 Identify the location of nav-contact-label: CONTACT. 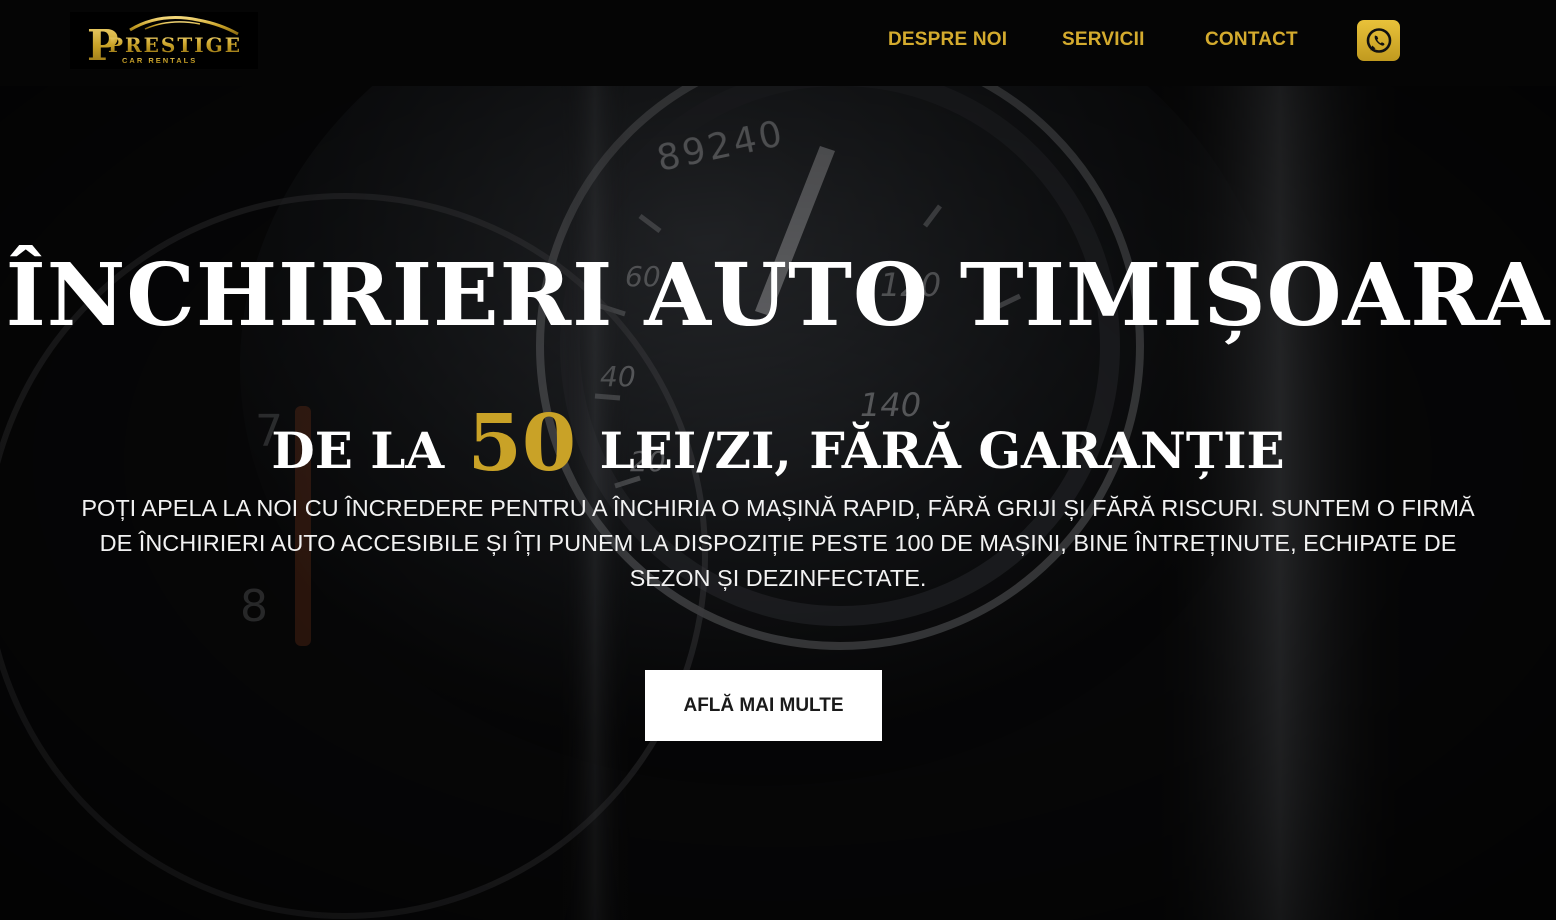
(1251, 39).